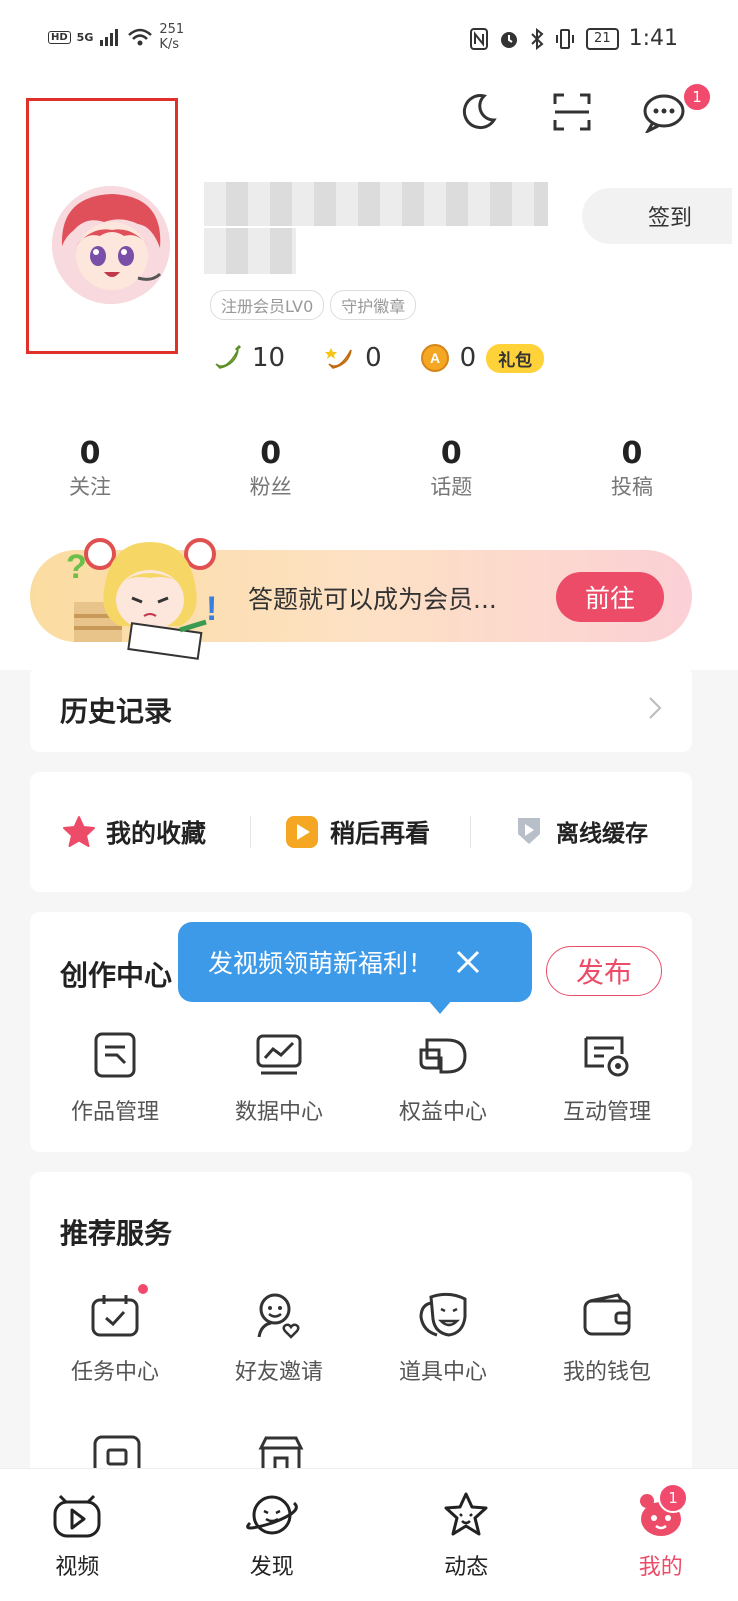  Describe the element at coordinates (443, 1055) in the screenshot. I see `rights-icon` at that location.